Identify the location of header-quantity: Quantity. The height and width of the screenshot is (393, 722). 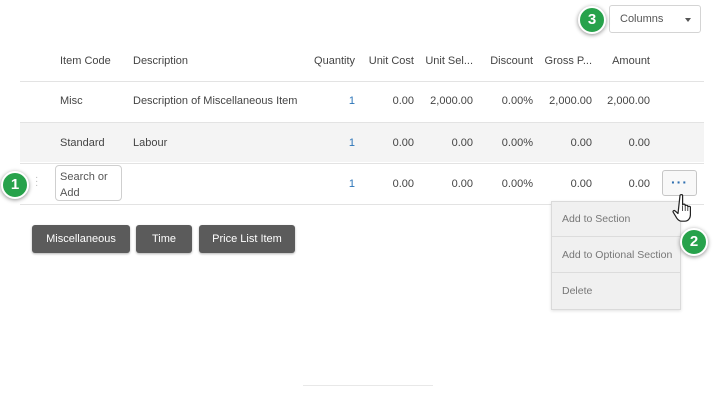
(327, 61).